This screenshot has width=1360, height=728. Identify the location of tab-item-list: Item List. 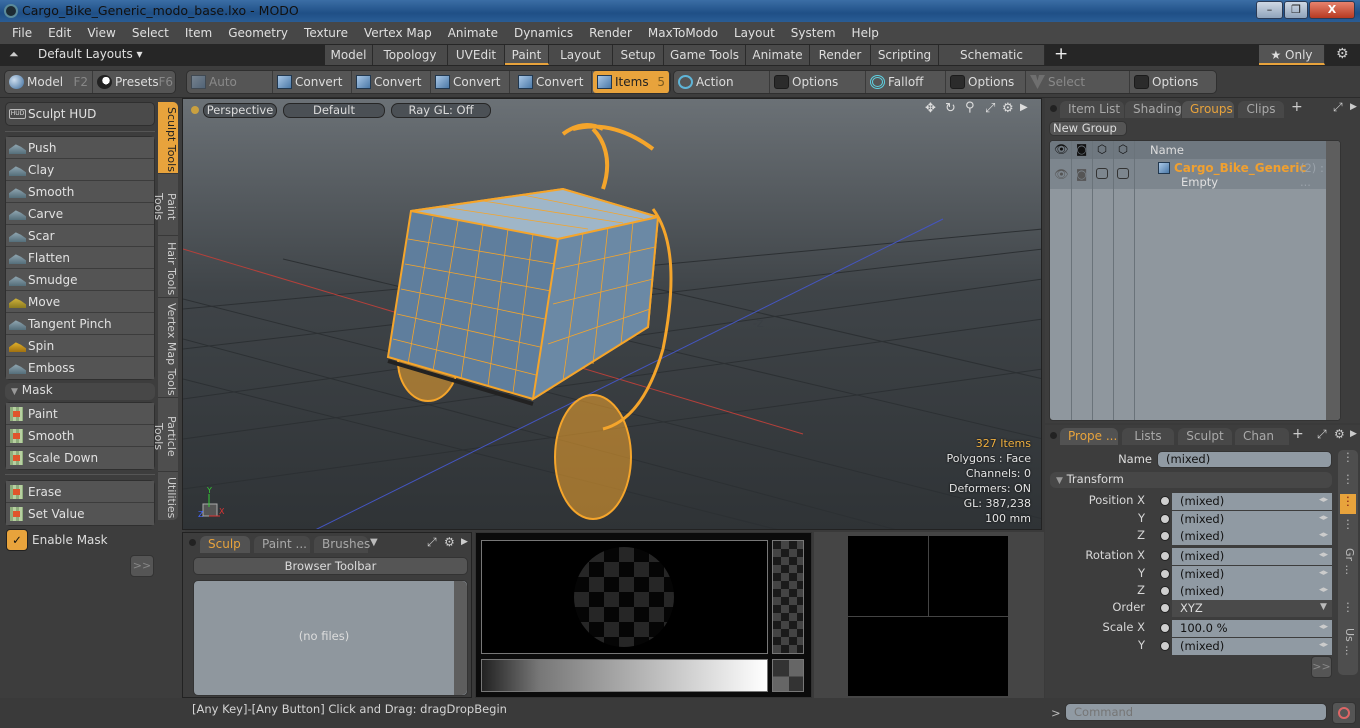
(1092, 109).